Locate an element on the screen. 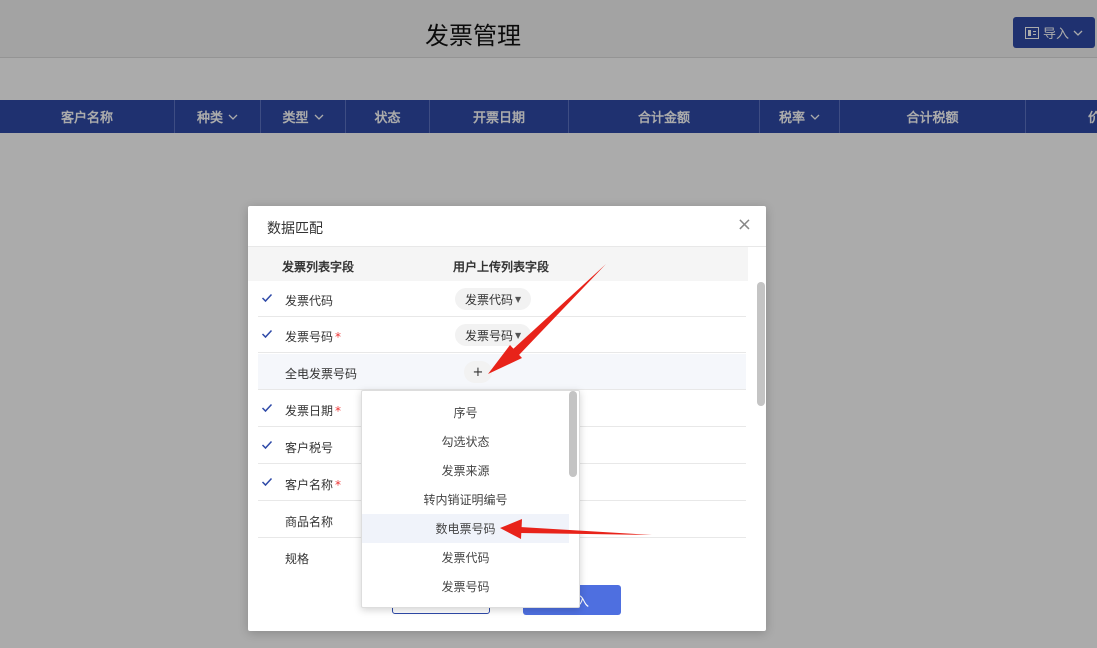 This screenshot has height=648, width=1097. dropdown-option: 序号 is located at coordinates (465, 412).